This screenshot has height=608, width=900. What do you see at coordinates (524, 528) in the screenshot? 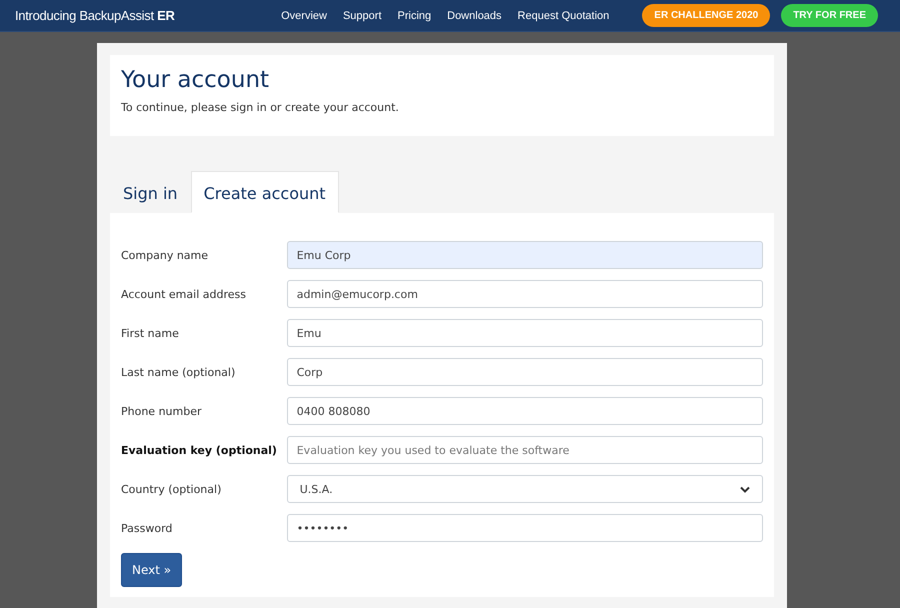
I see `input-field: ••••••••` at bounding box center [524, 528].